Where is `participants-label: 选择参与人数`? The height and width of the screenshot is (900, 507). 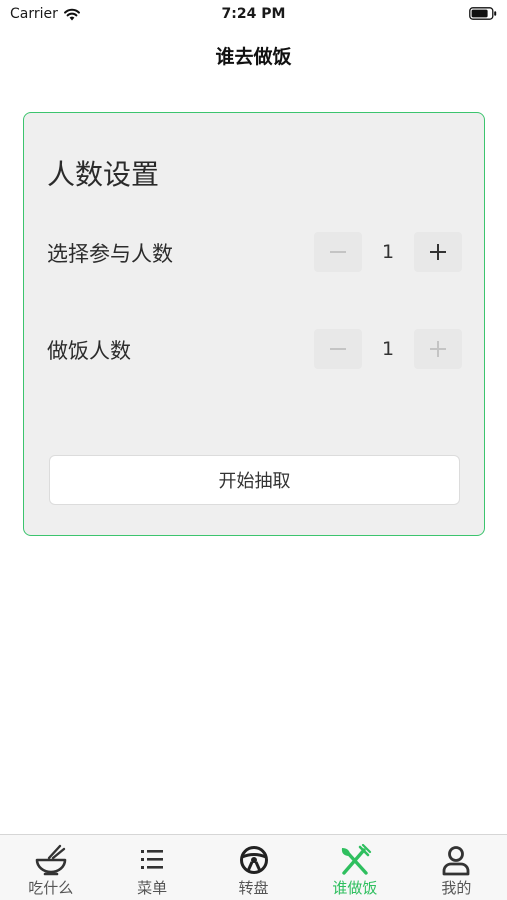 participants-label: 选择参与人数 is located at coordinates (110, 254).